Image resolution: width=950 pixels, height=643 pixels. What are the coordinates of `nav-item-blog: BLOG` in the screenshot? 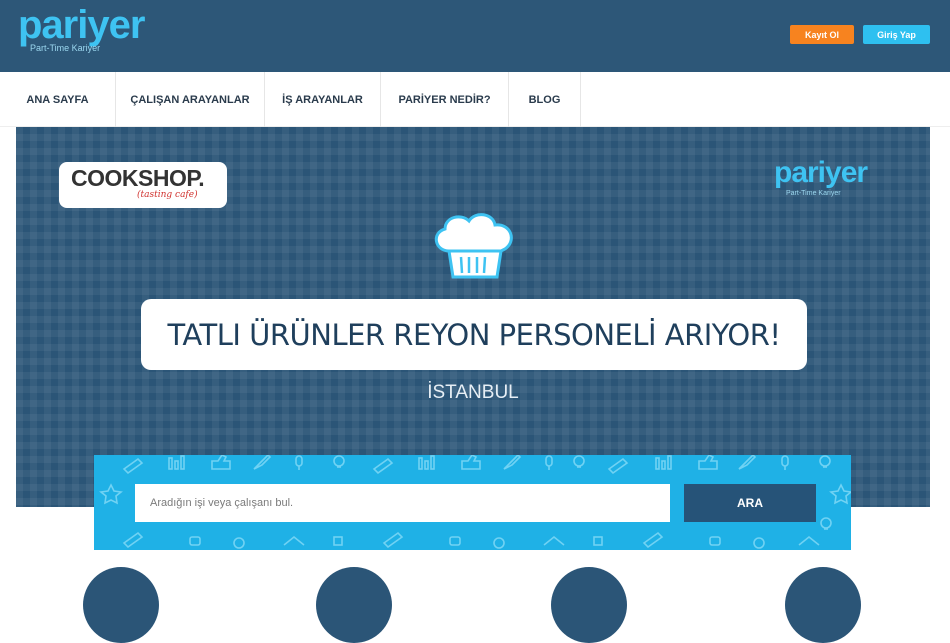 It's located at (545, 99).